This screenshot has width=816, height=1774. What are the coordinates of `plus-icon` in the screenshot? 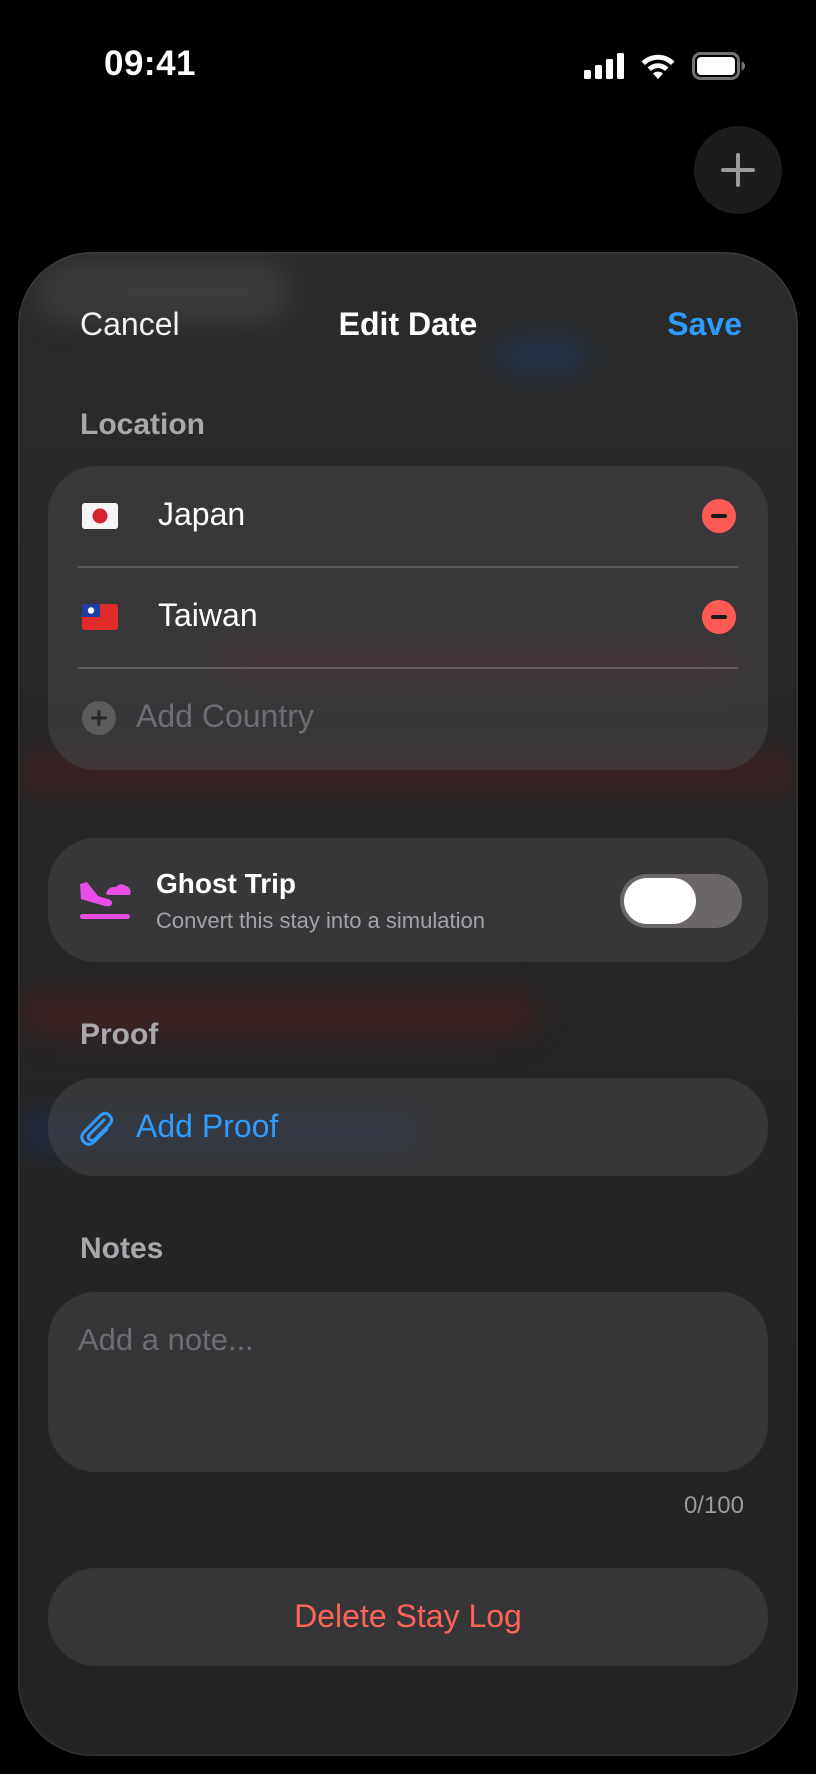 It's located at (738, 170).